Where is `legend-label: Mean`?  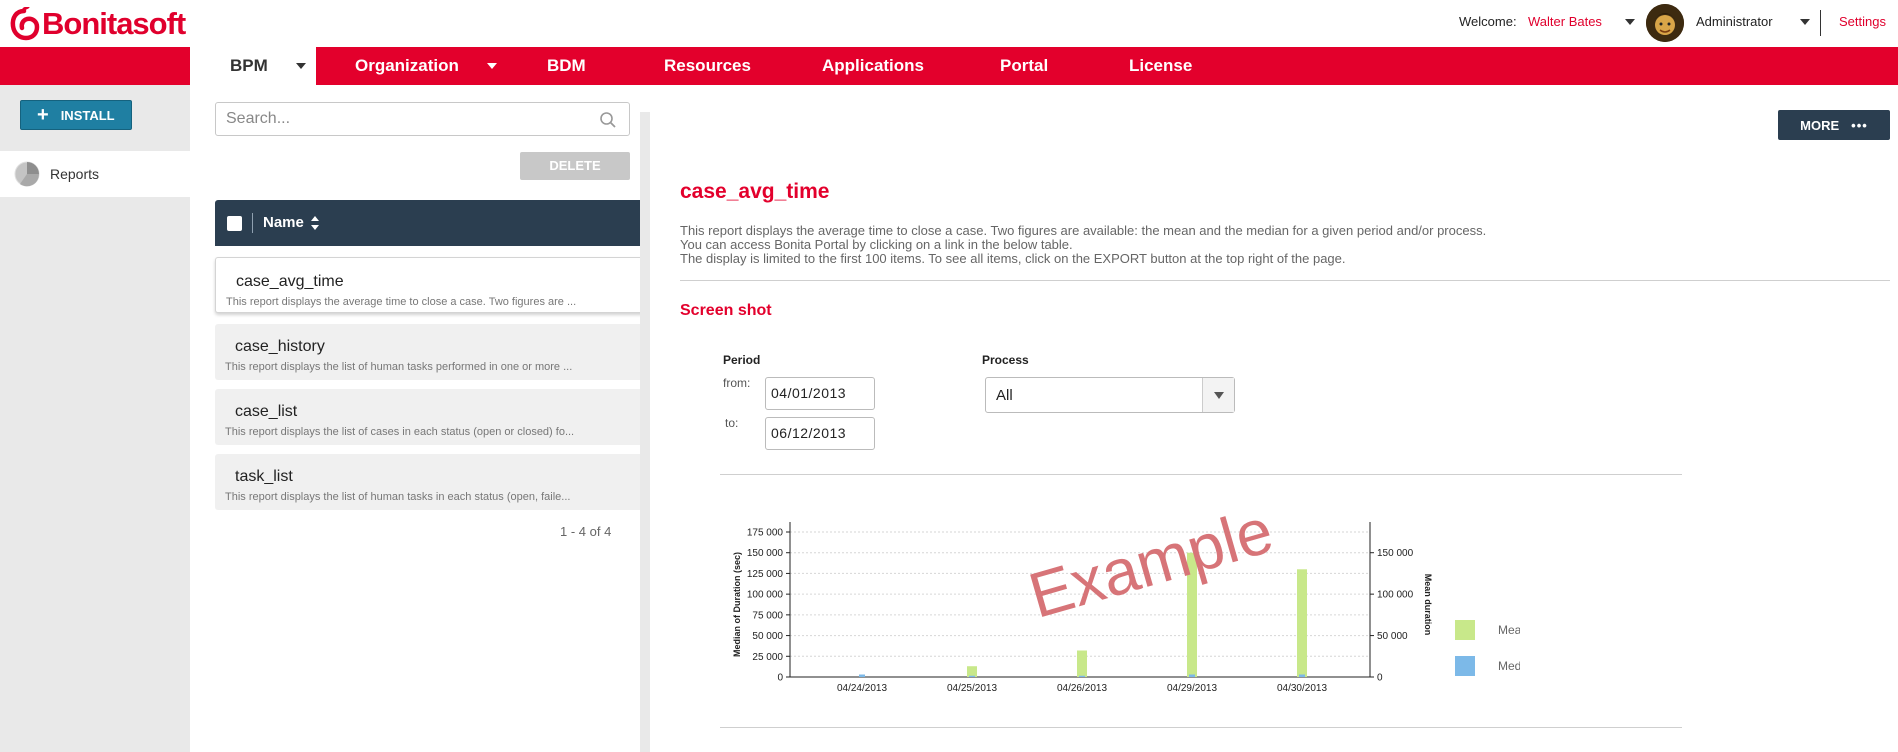
legend-label: Mean is located at coordinates (1509, 630).